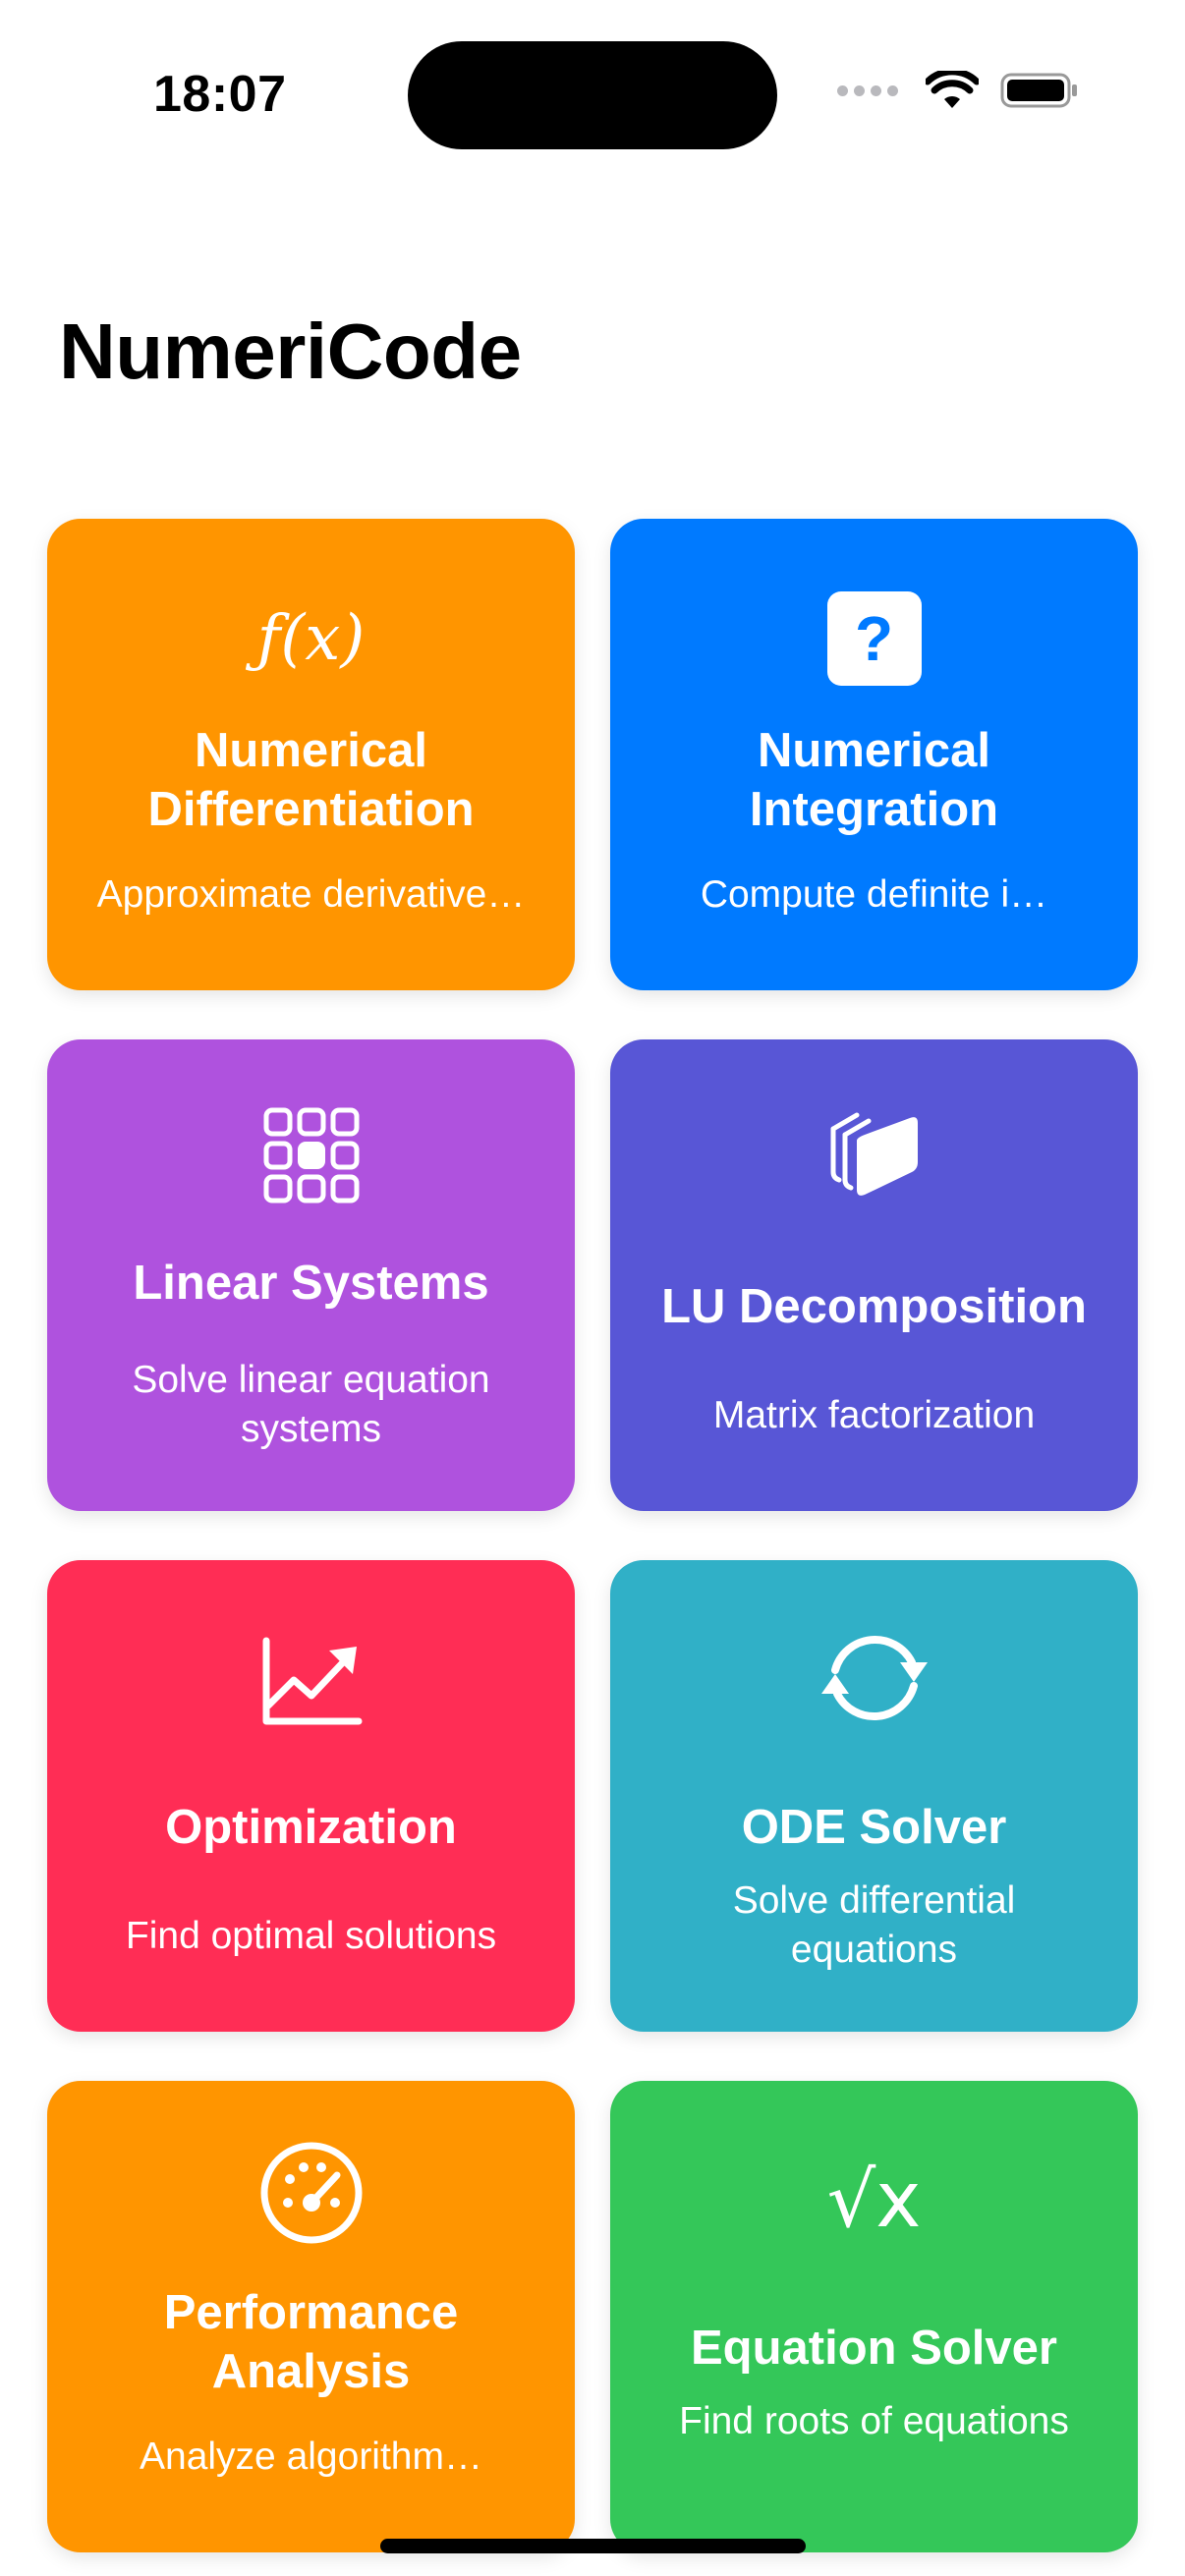 The image size is (1185, 2576). Describe the element at coordinates (874, 639) in the screenshot. I see `question-square-icon: ?` at that location.